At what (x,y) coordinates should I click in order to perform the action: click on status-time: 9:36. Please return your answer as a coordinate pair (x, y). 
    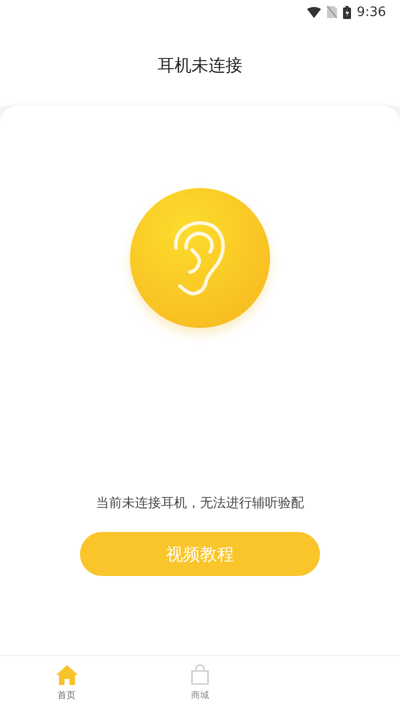
    Looking at the image, I should click on (371, 12).